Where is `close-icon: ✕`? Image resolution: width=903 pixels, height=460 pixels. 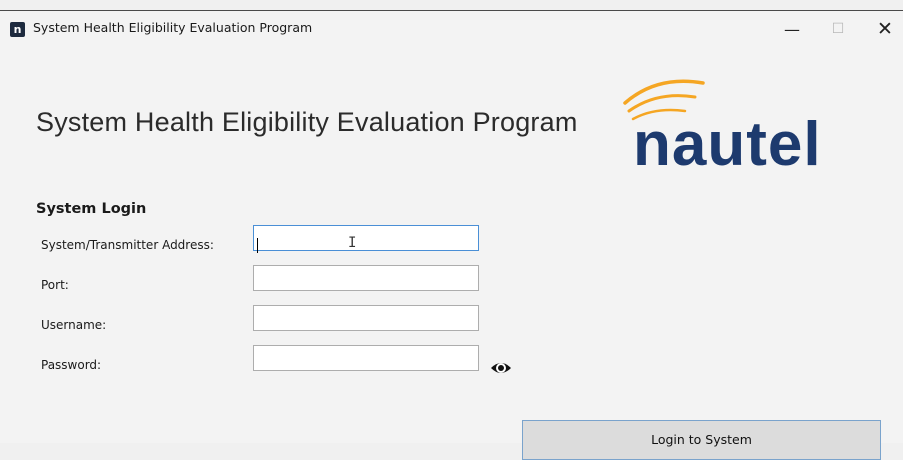
close-icon: ✕ is located at coordinates (885, 29).